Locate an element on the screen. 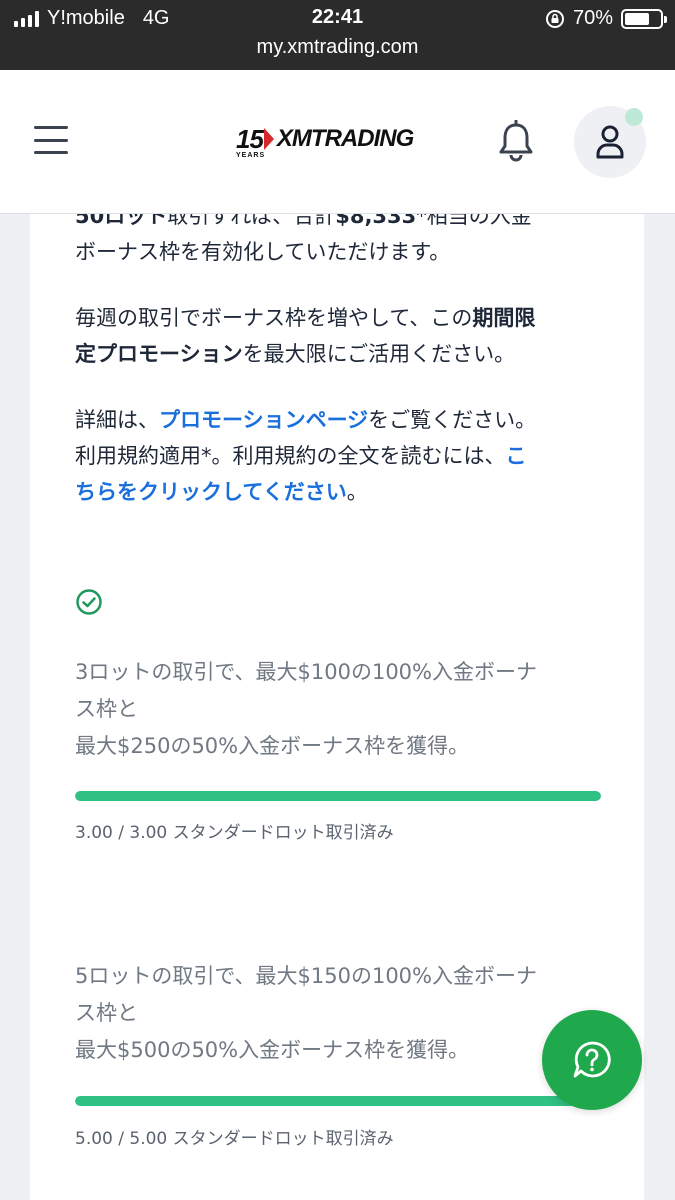 This screenshot has width=675, height=1200. para4-post: 。 is located at coordinates (357, 492).